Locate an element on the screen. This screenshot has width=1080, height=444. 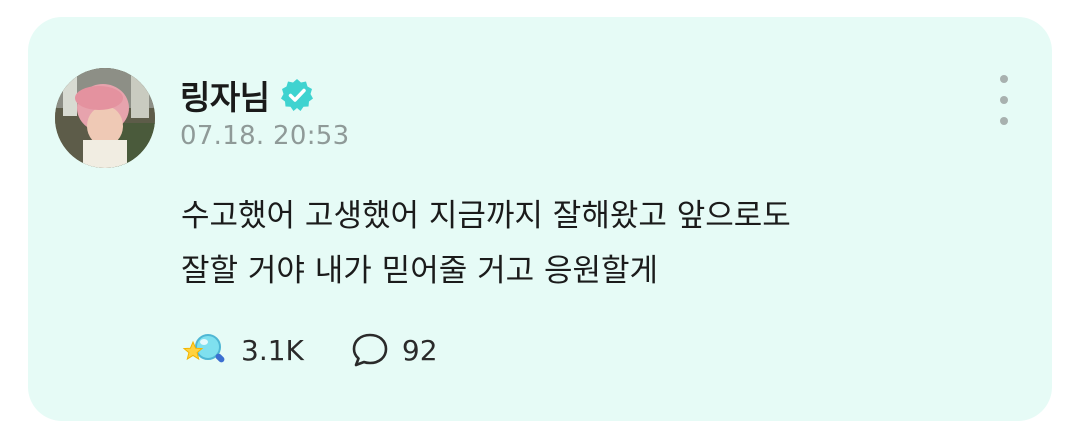
author-name: 링자님 is located at coordinates (225, 95).